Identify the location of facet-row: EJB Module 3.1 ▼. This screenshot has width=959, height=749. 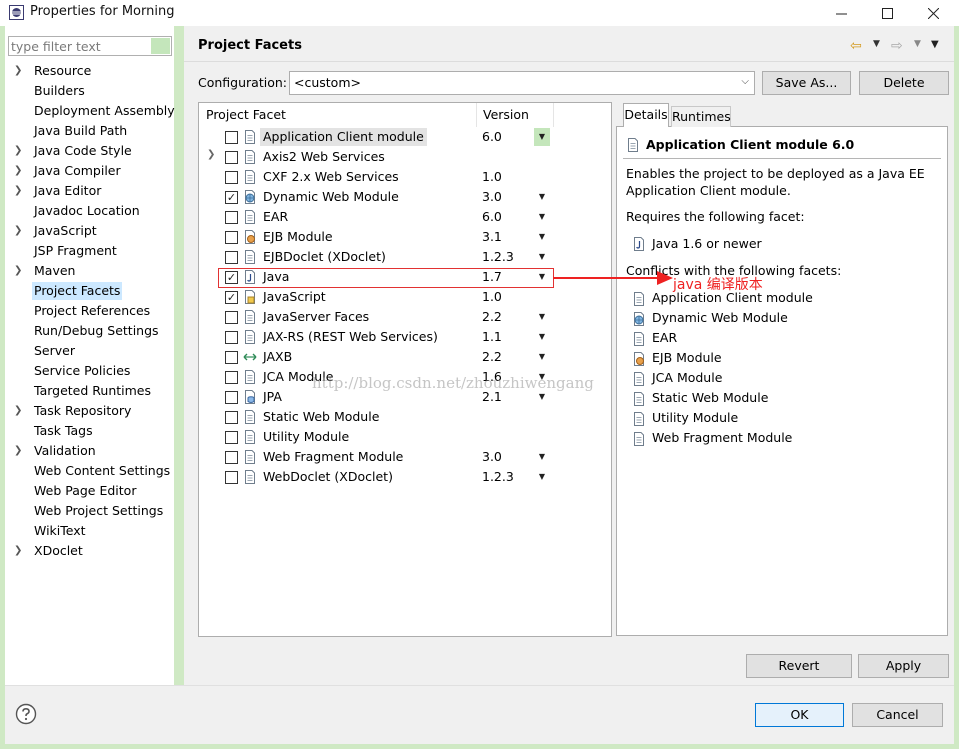
(404, 237).